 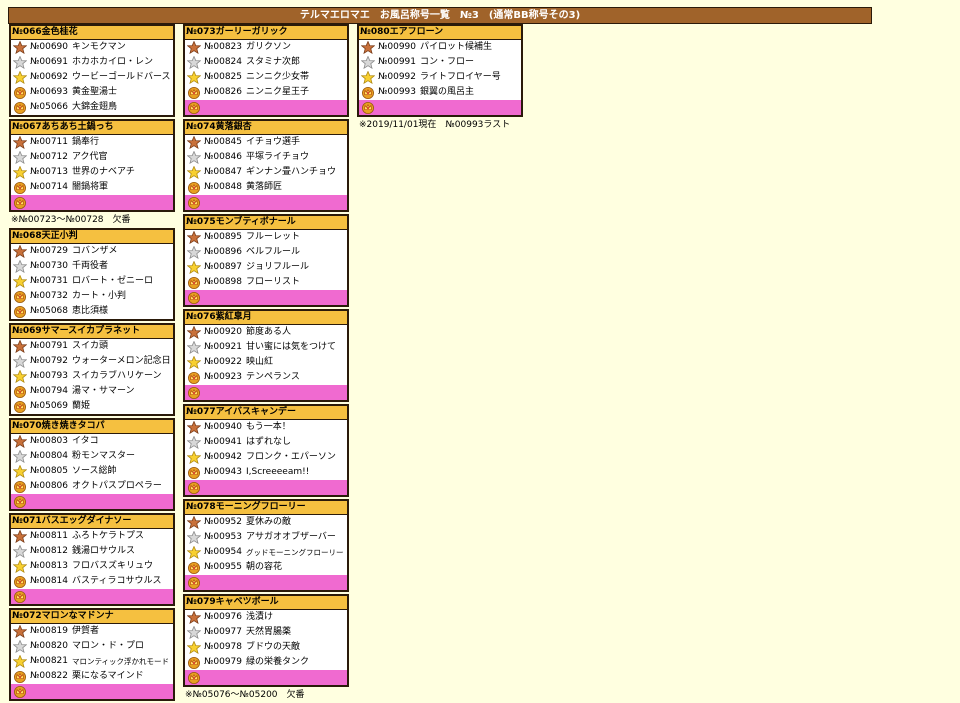 What do you see at coordinates (440, 47) in the screenshot?
I see `title-row: №00990 パイロット候補生` at bounding box center [440, 47].